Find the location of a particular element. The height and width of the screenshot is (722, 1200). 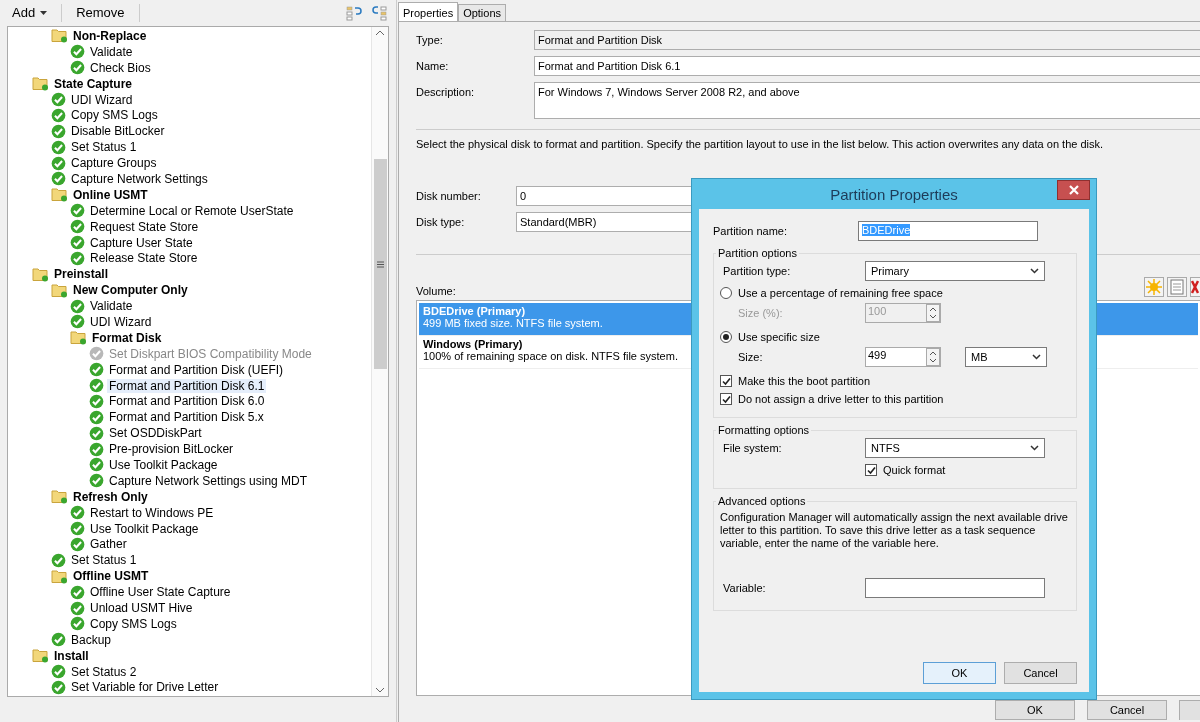

tree-step: Format and Partition Disk 6.1 is located at coordinates (187, 385).